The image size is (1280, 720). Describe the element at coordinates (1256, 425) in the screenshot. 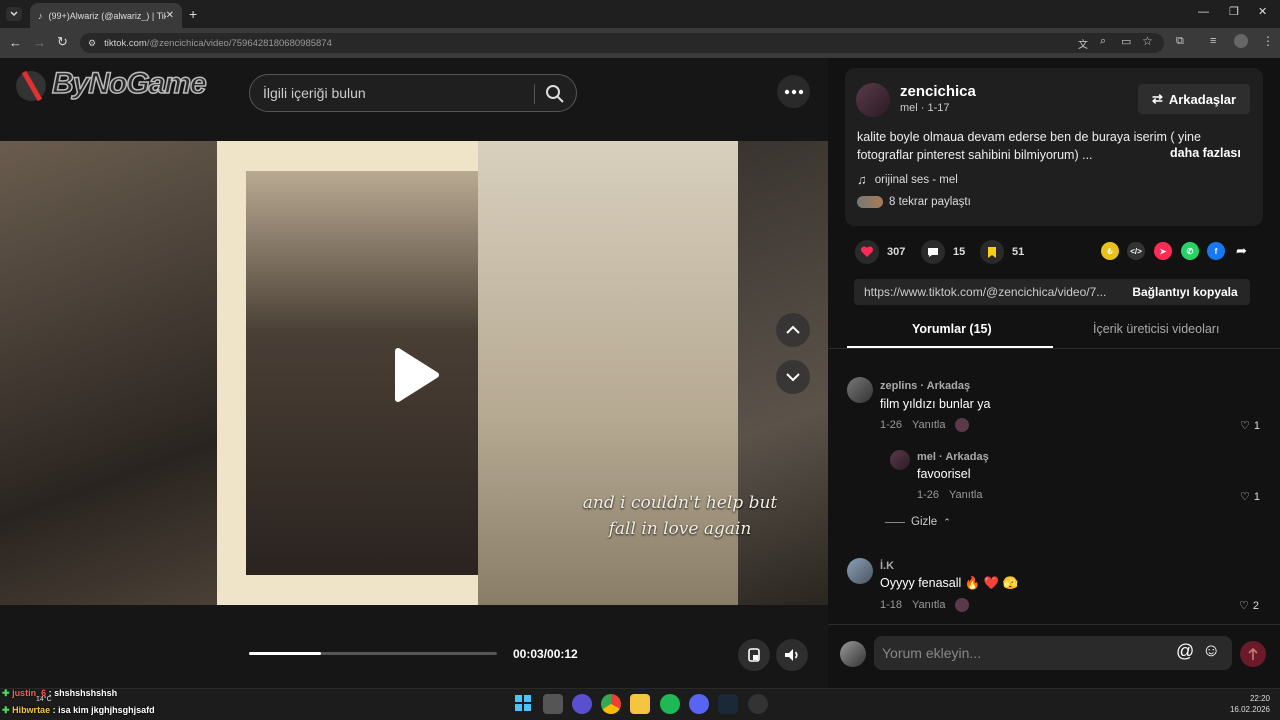

I see `comment-like-count: 1` at that location.